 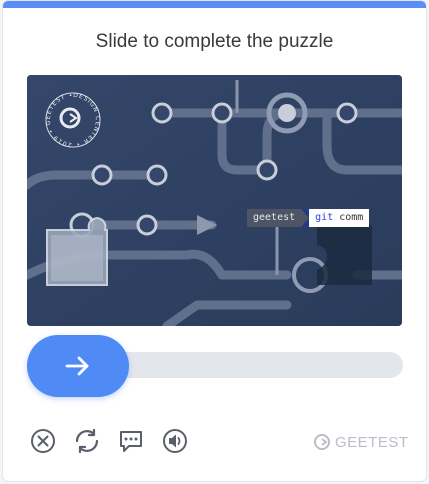 I want to click on refresh-icon, so click(x=87, y=441).